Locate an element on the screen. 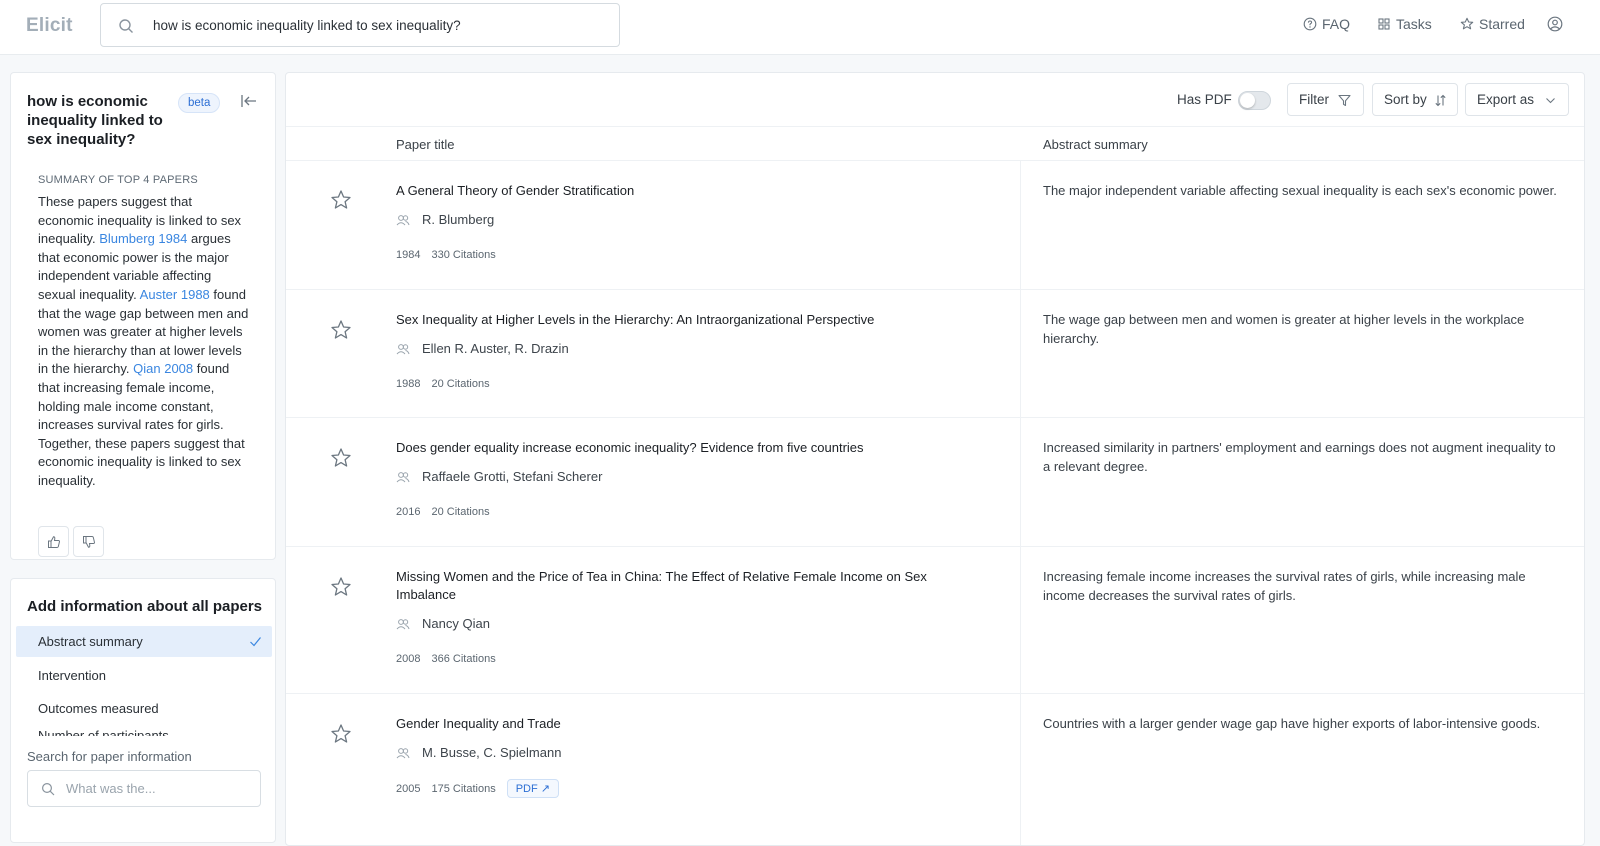 The image size is (1600, 846). help-circle-icon is located at coordinates (1310, 24).